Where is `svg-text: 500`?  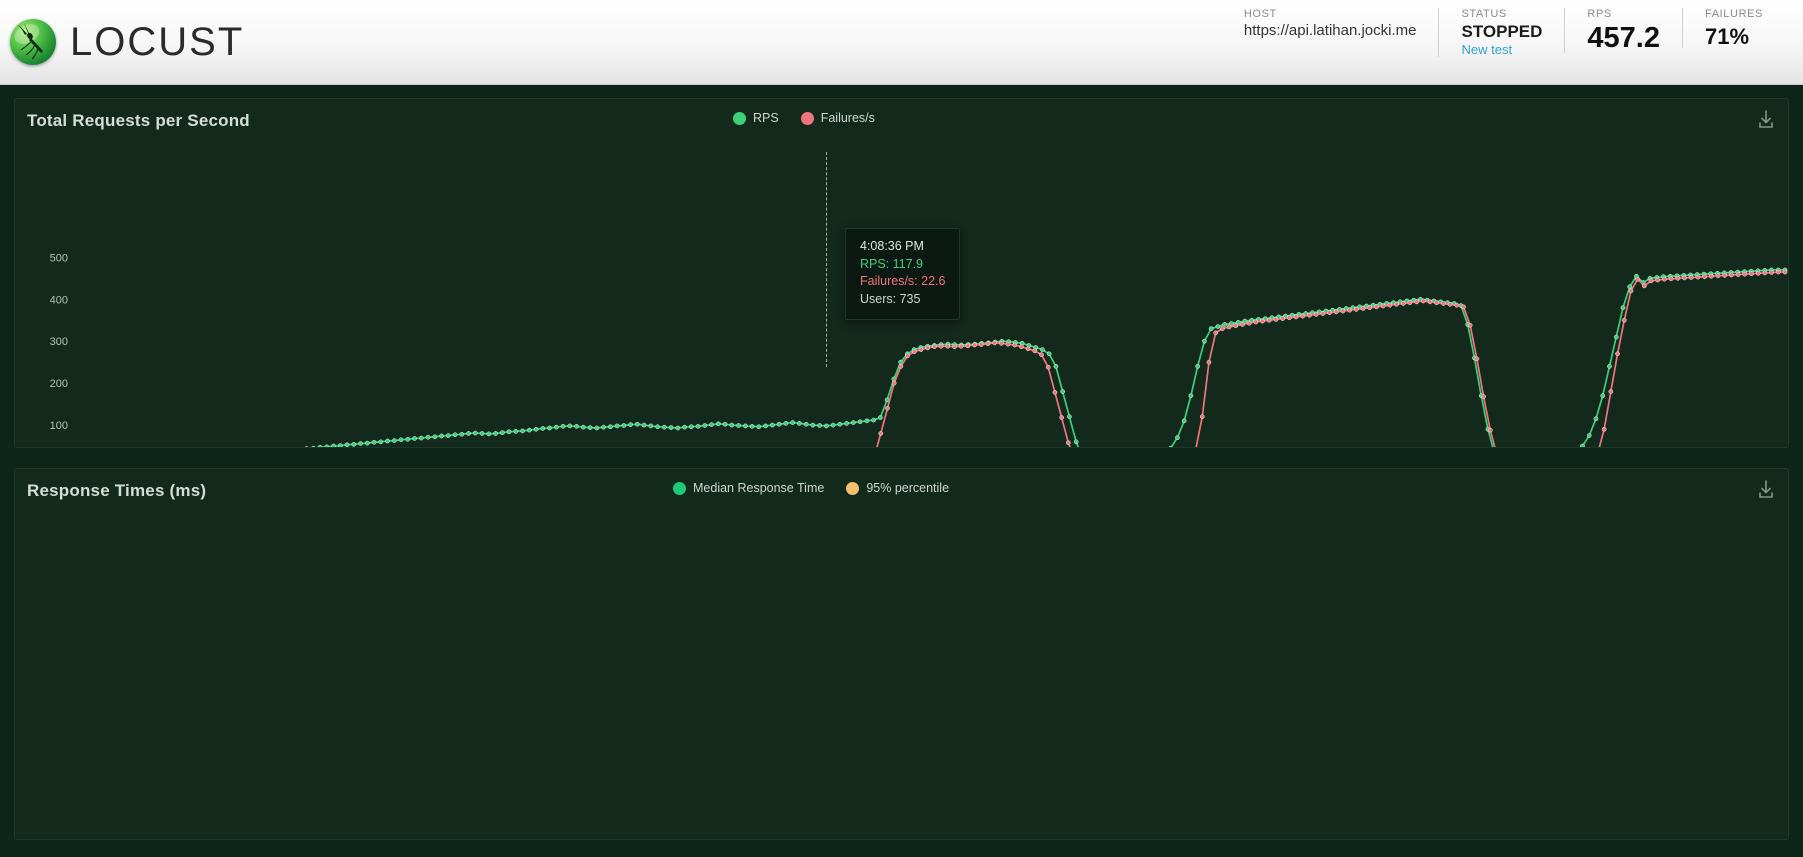
svg-text: 500 is located at coordinates (59, 258).